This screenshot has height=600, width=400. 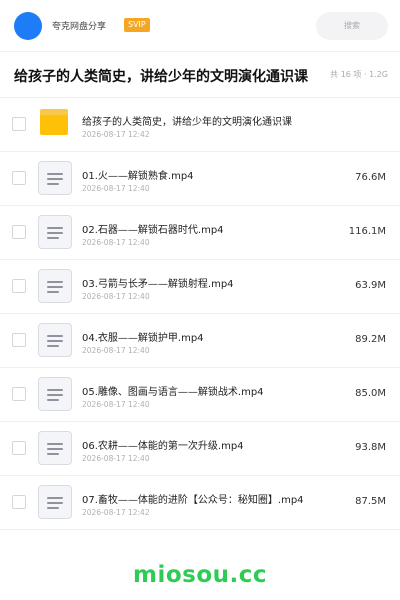 I want to click on list-item-folder: 给孩子的人类简史，讲给少年的文明演化通识课 2026-08-17 12:42, so click(x=200, y=125).